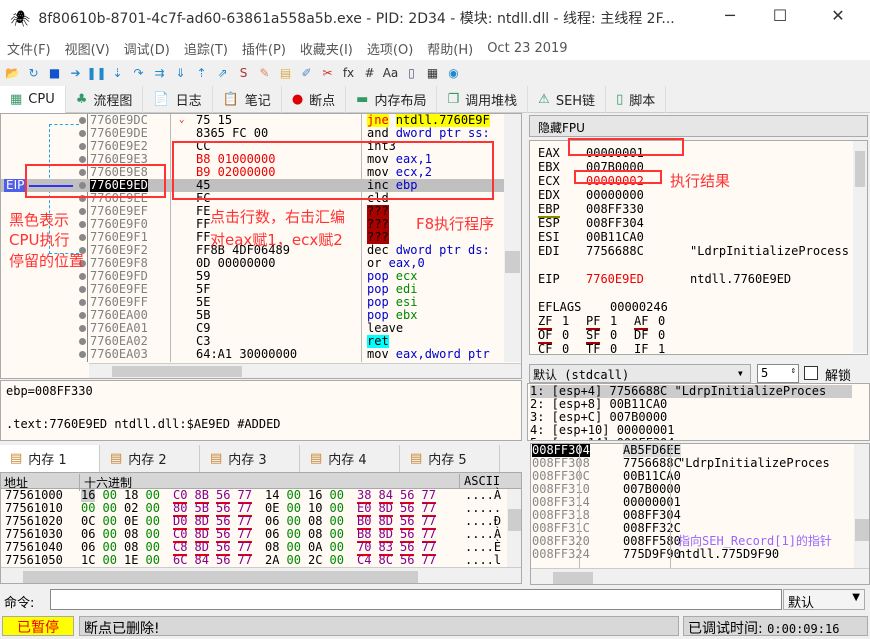  What do you see at coordinates (206, 48) in the screenshot?
I see `menu-item: 追踪(T)` at bounding box center [206, 48].